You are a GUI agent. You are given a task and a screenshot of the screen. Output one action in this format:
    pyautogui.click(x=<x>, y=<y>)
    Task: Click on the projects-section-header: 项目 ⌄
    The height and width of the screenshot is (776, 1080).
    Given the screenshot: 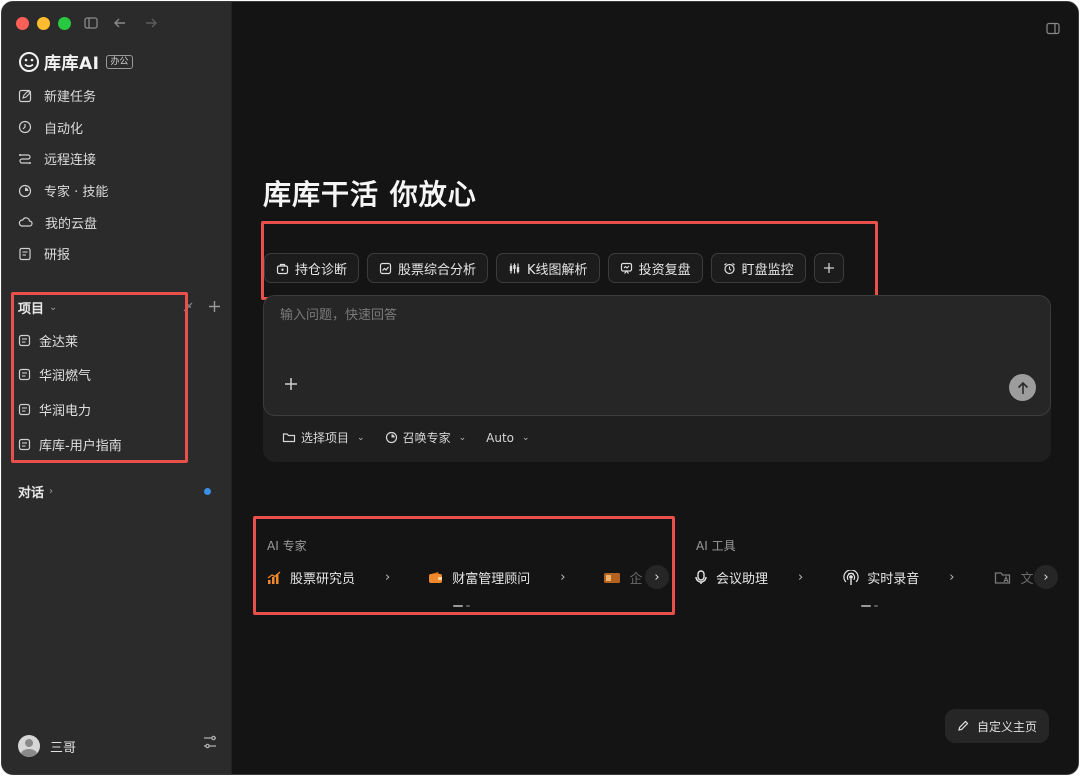 What is the action you would take?
    pyautogui.click(x=37, y=307)
    